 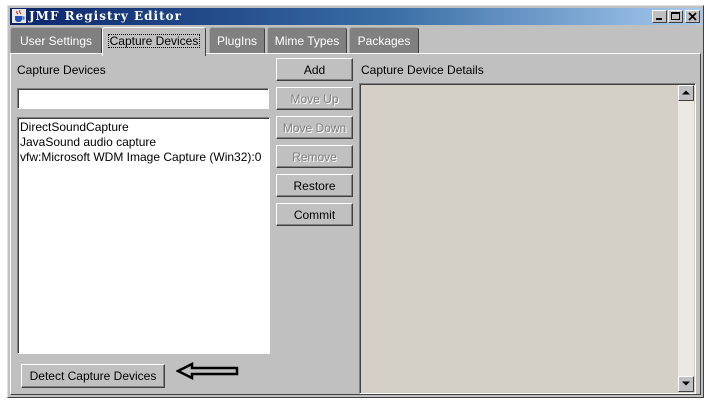 I want to click on tab-plugins: PlugIns, so click(x=237, y=40).